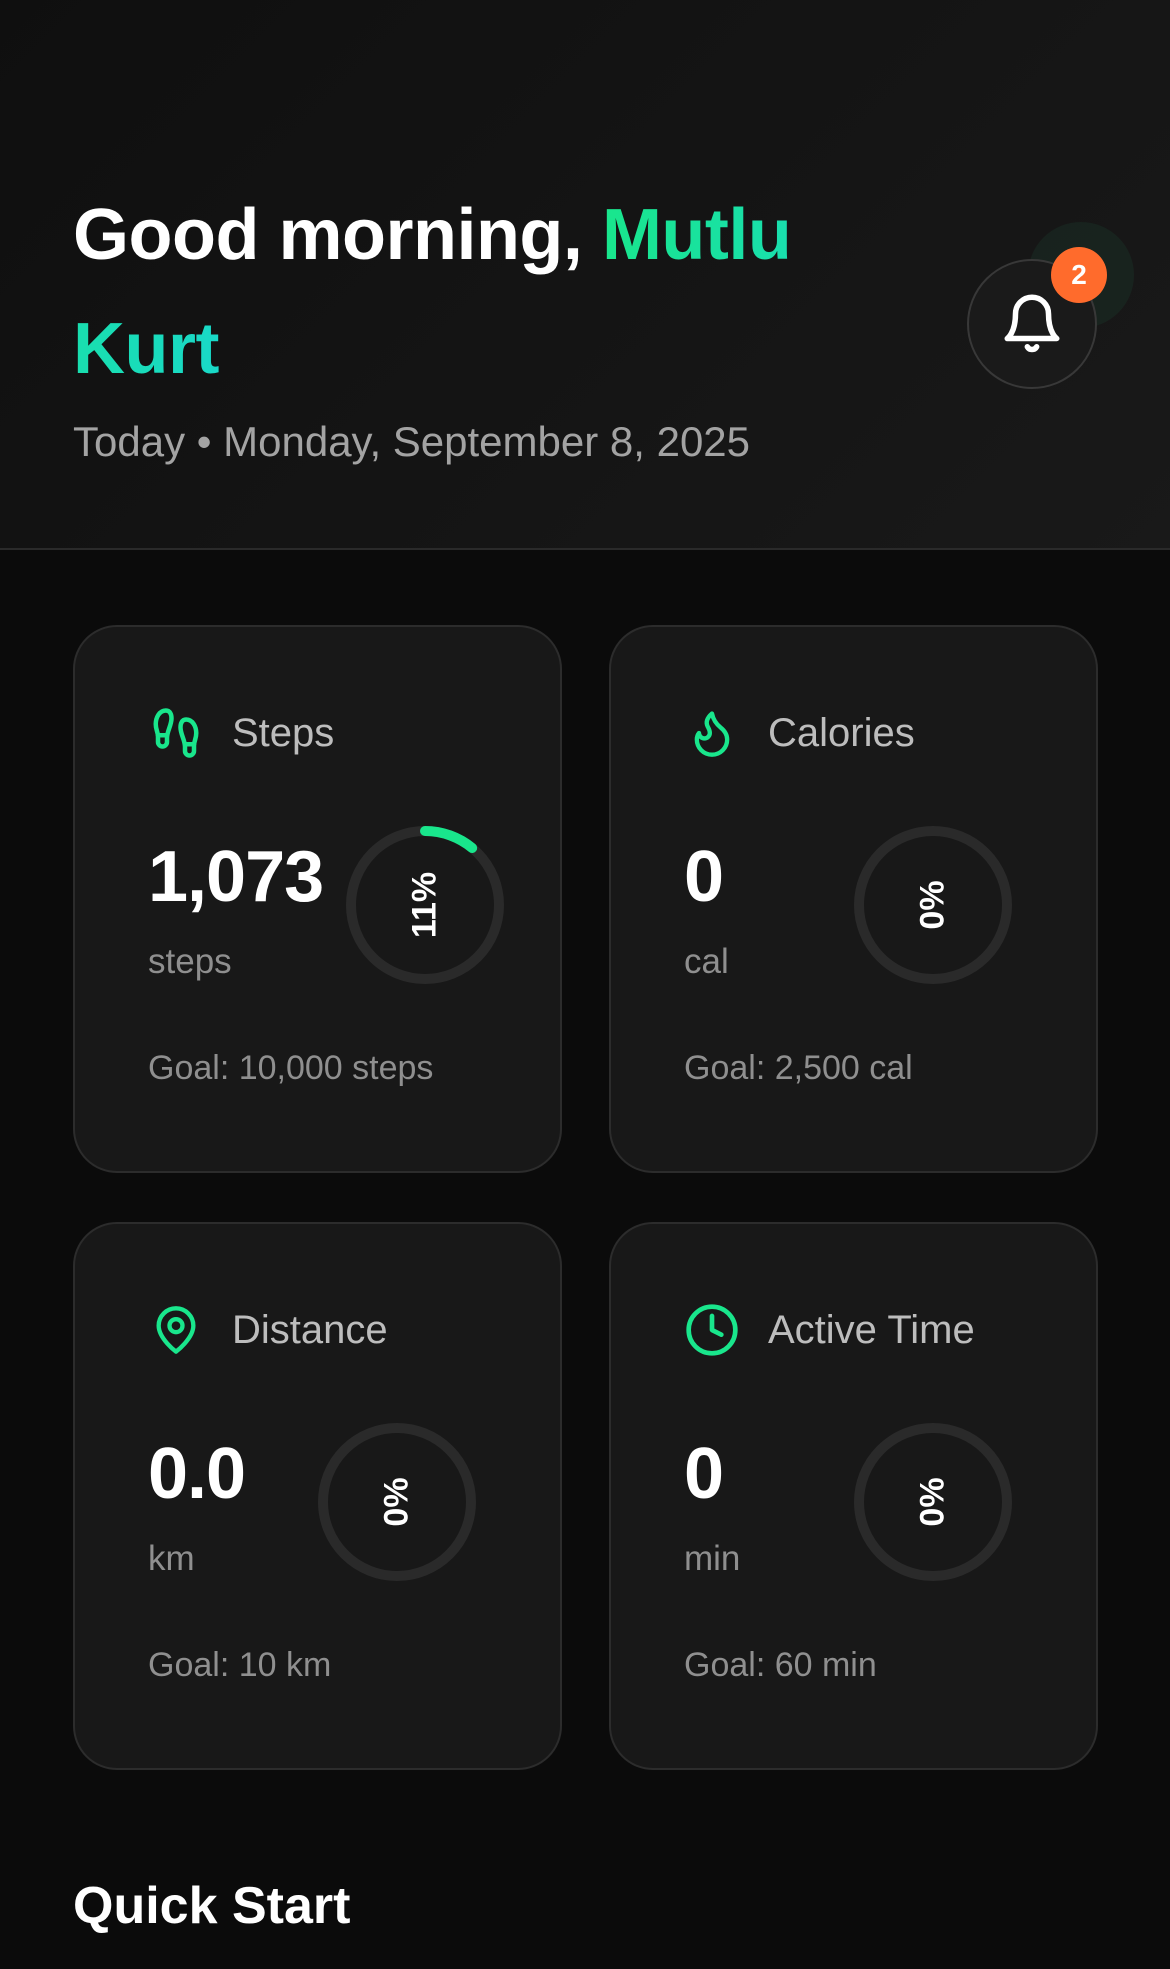  Describe the element at coordinates (212, 1906) in the screenshot. I see `quick-start-title: Quick Start` at that location.